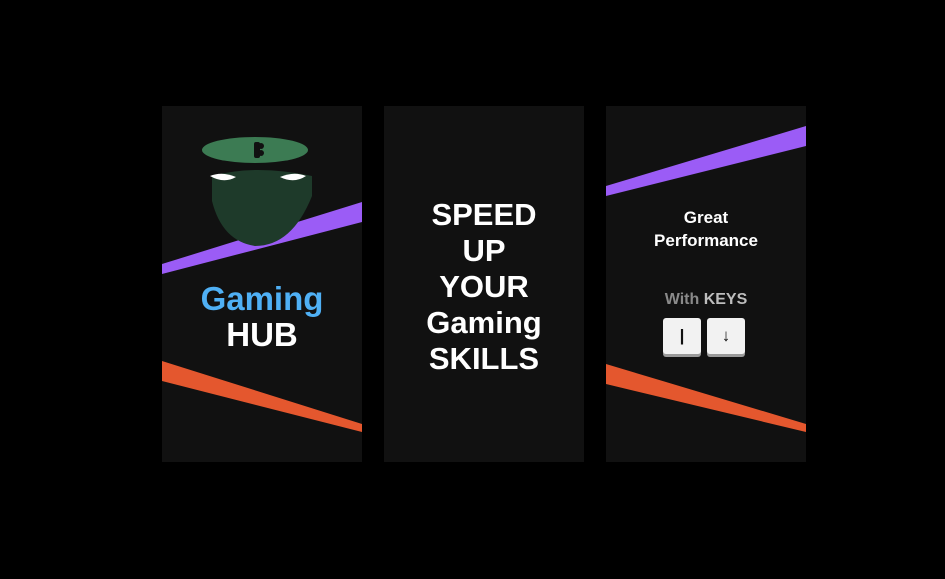 The width and height of the screenshot is (945, 579). Describe the element at coordinates (706, 279) in the screenshot. I see `card3-stripes` at that location.